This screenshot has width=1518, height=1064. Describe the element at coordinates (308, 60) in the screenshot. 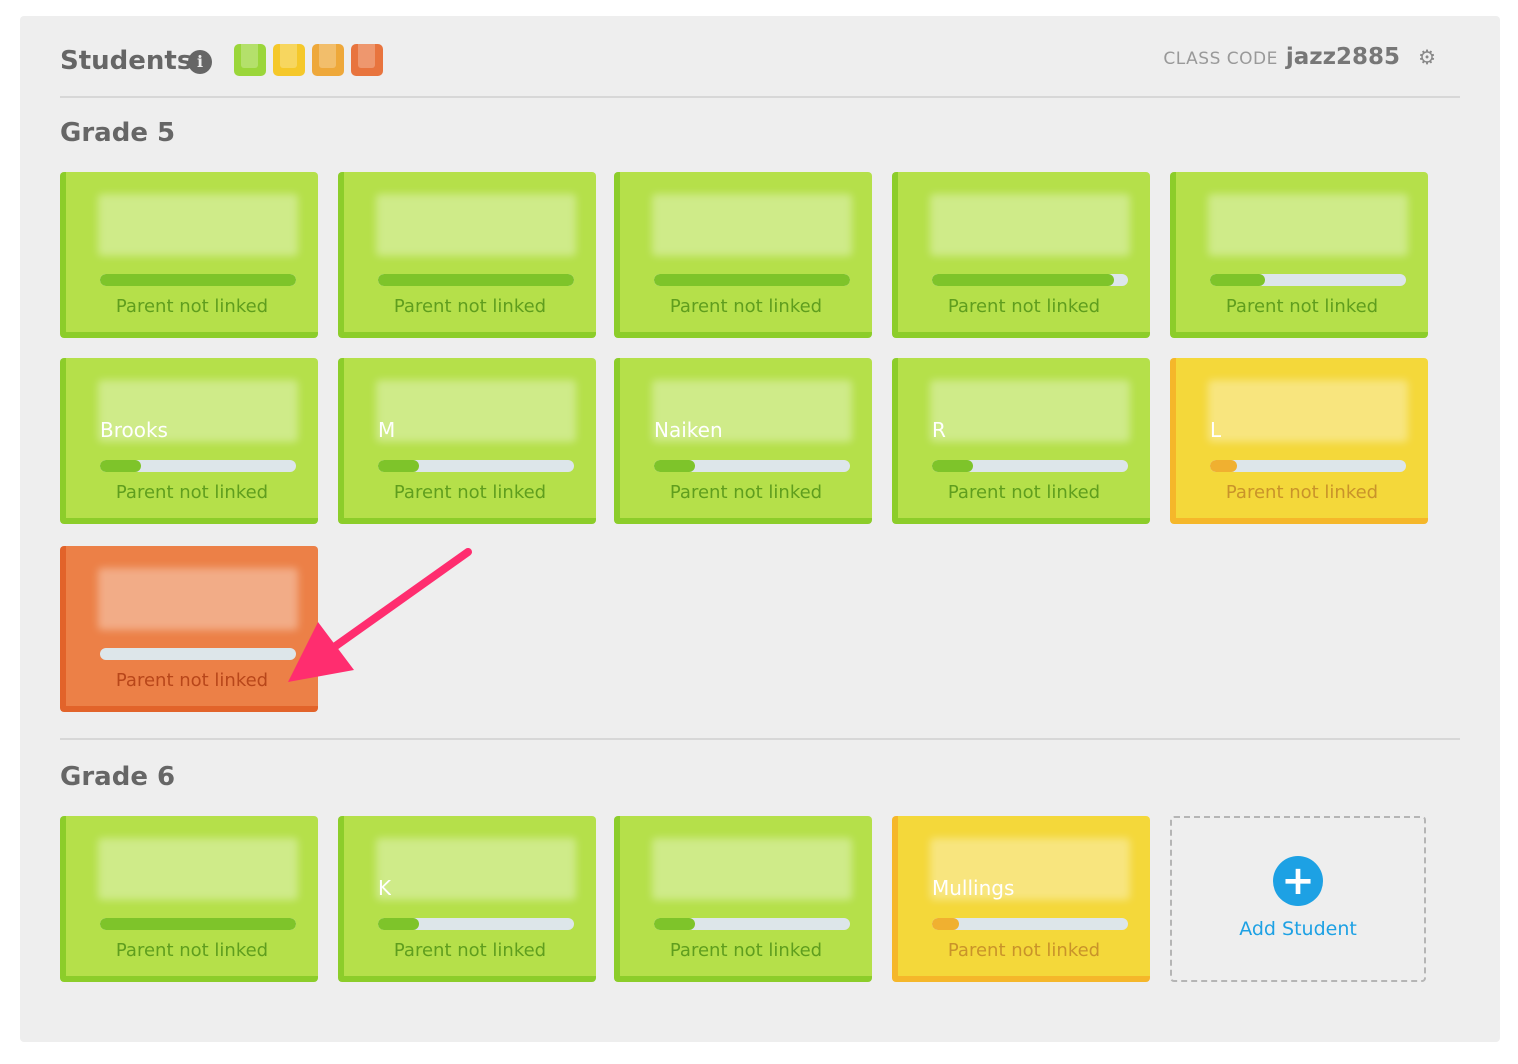

I see `color-legend` at that location.